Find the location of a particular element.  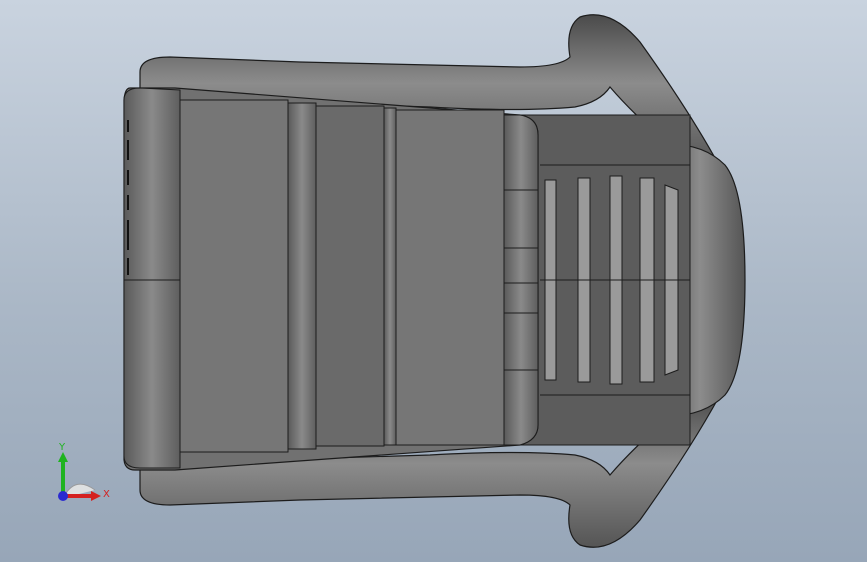

seat-channel is located at coordinates (302, 276).